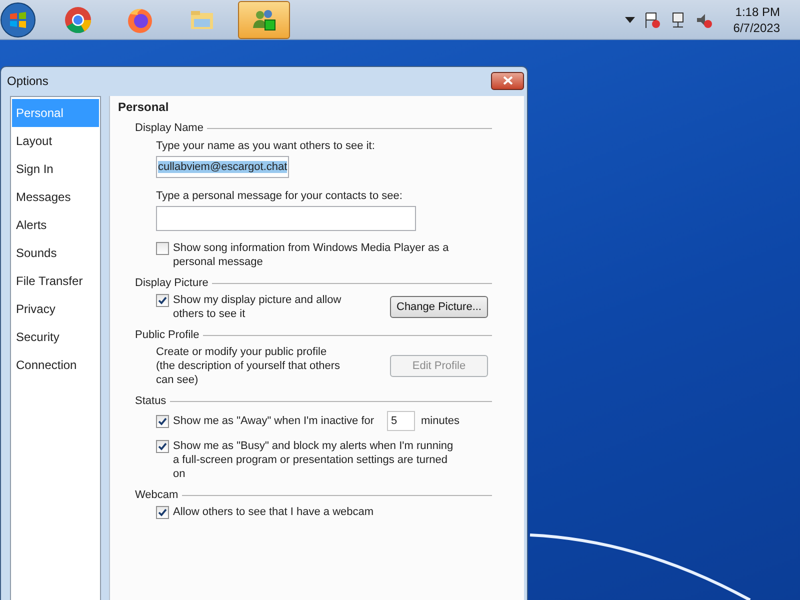  Describe the element at coordinates (55, 197) in the screenshot. I see `category-item: Messages` at that location.